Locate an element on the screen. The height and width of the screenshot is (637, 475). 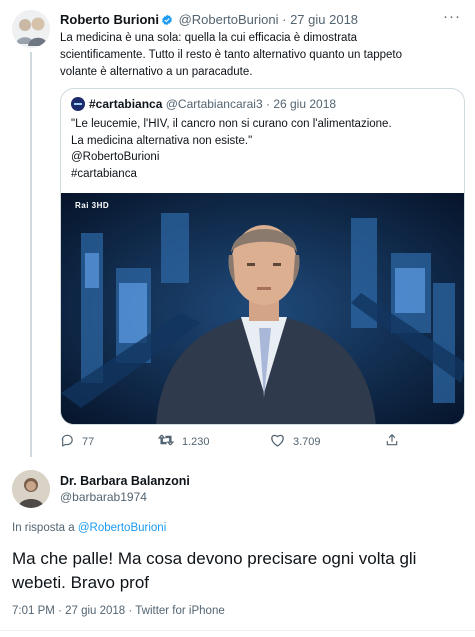
share-action is located at coordinates (392, 441).